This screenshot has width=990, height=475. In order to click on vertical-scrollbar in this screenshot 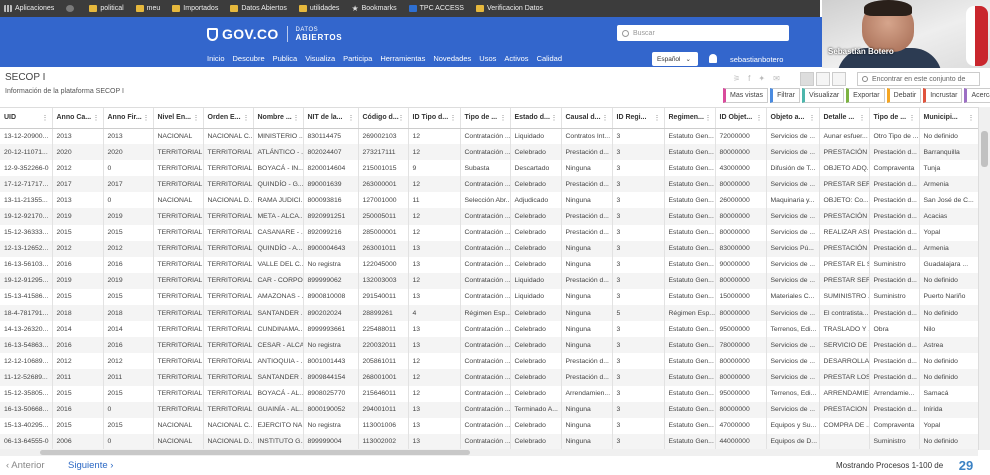, I will do `click(984, 278)`.